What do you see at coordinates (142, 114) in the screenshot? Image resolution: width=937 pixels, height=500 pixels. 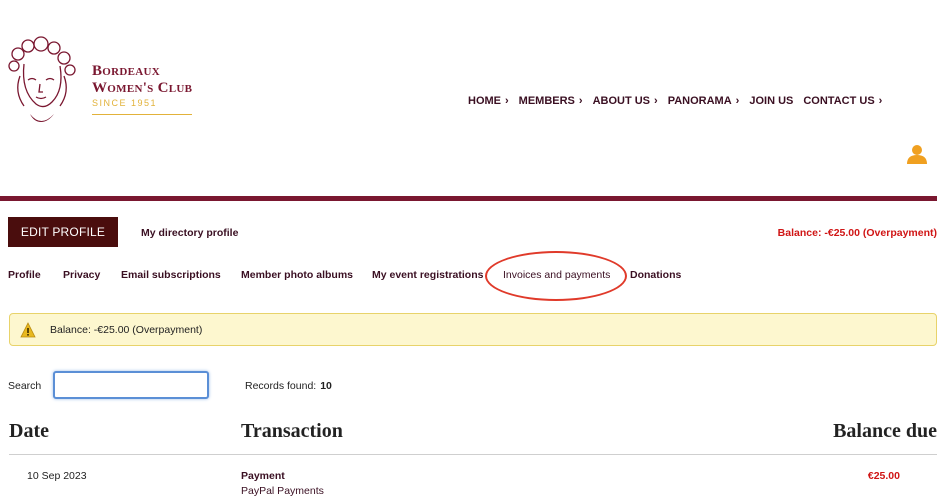 I see `logo-divider` at bounding box center [142, 114].